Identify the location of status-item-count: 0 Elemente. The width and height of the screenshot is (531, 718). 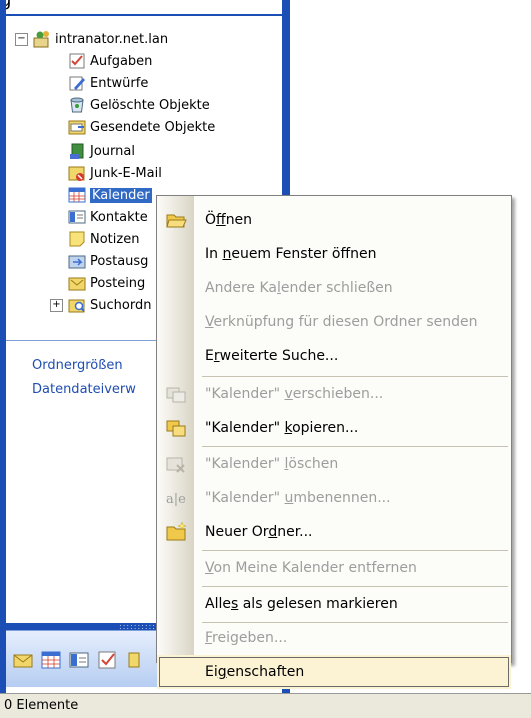
(41, 705).